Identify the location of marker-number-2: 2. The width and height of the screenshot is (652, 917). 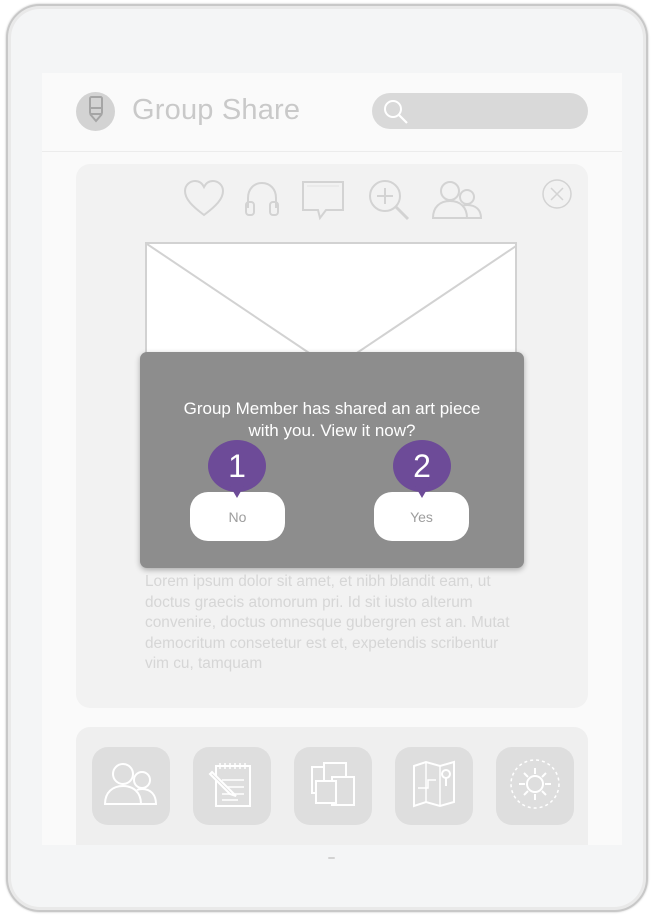
(422, 466).